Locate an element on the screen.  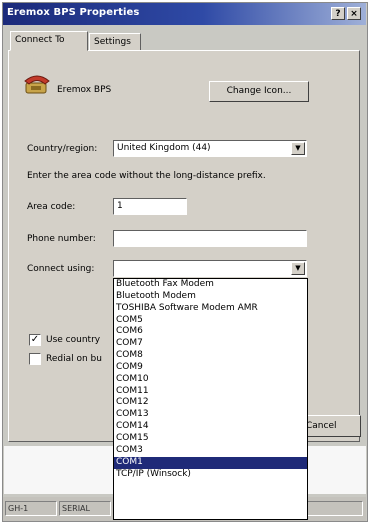
country-value: United Kingdom (44) is located at coordinates (164, 148).